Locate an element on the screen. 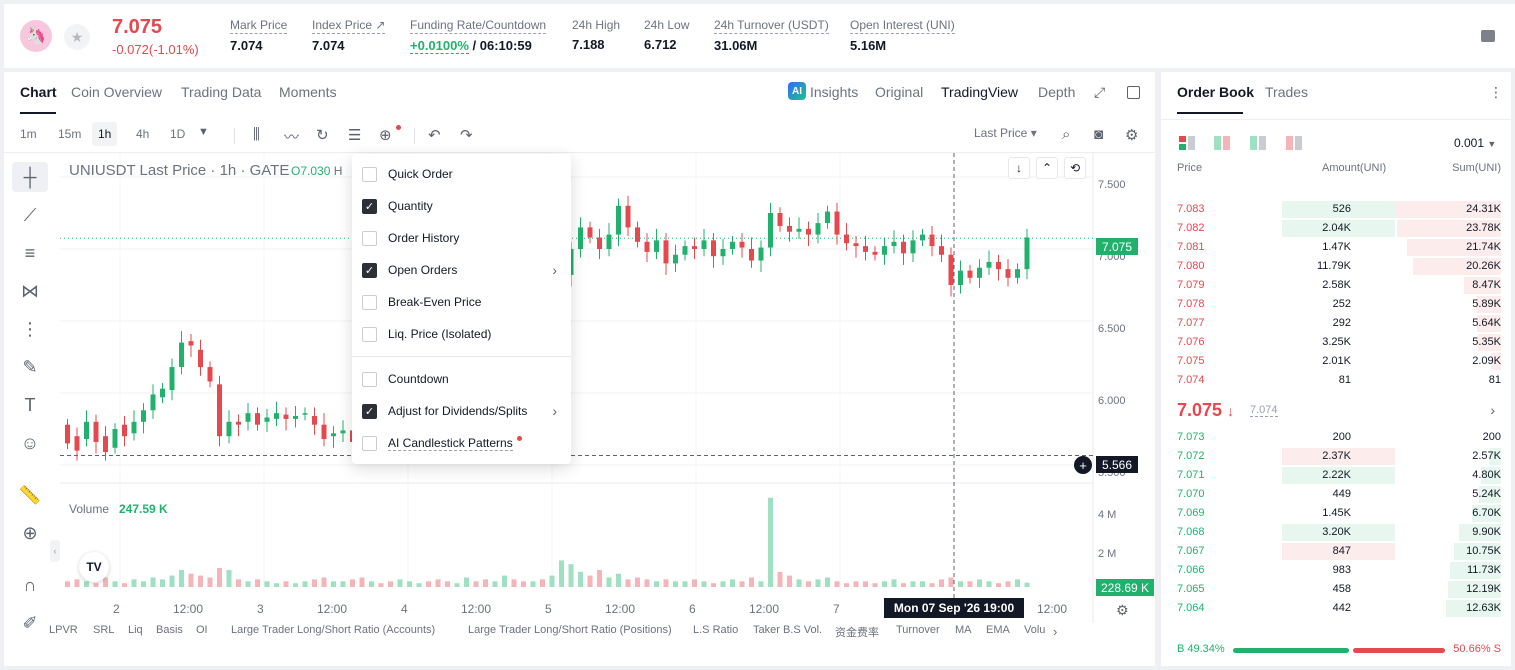  timeframe-1m: 1m is located at coordinates (28, 134).